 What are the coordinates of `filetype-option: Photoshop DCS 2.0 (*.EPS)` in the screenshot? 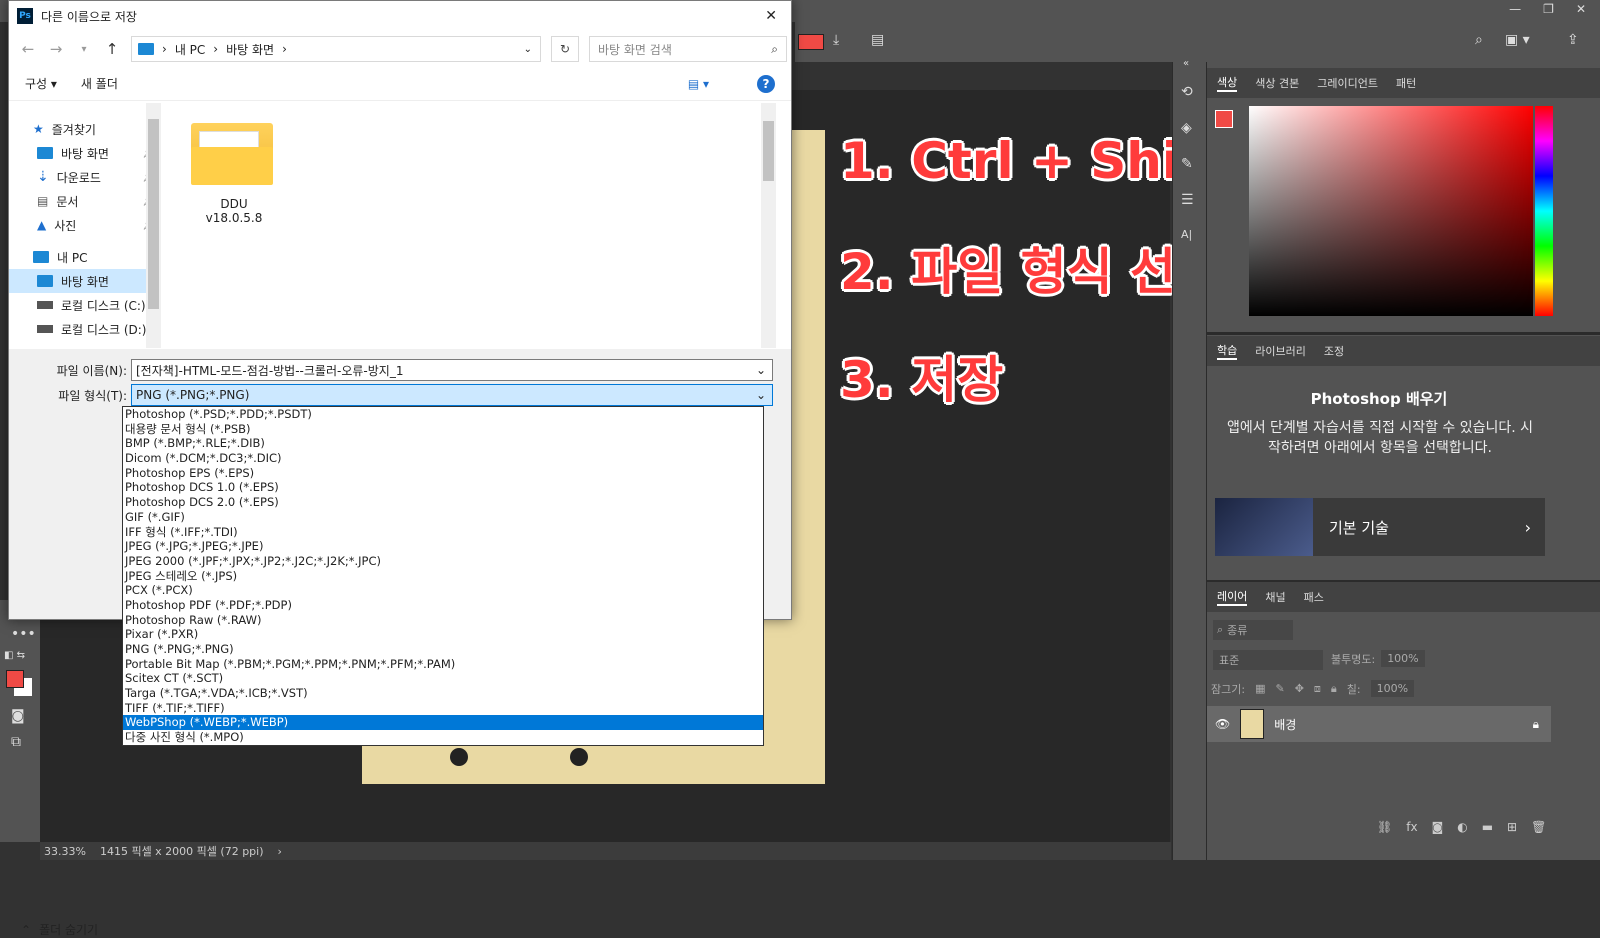 It's located at (443, 502).